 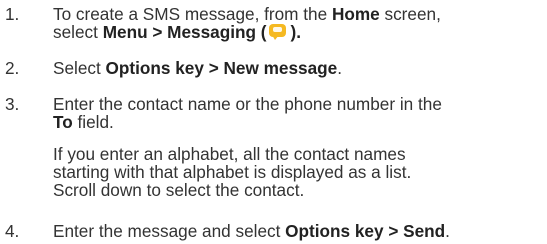 What do you see at coordinates (278, 32) in the screenshot?
I see `messaging-icon` at bounding box center [278, 32].